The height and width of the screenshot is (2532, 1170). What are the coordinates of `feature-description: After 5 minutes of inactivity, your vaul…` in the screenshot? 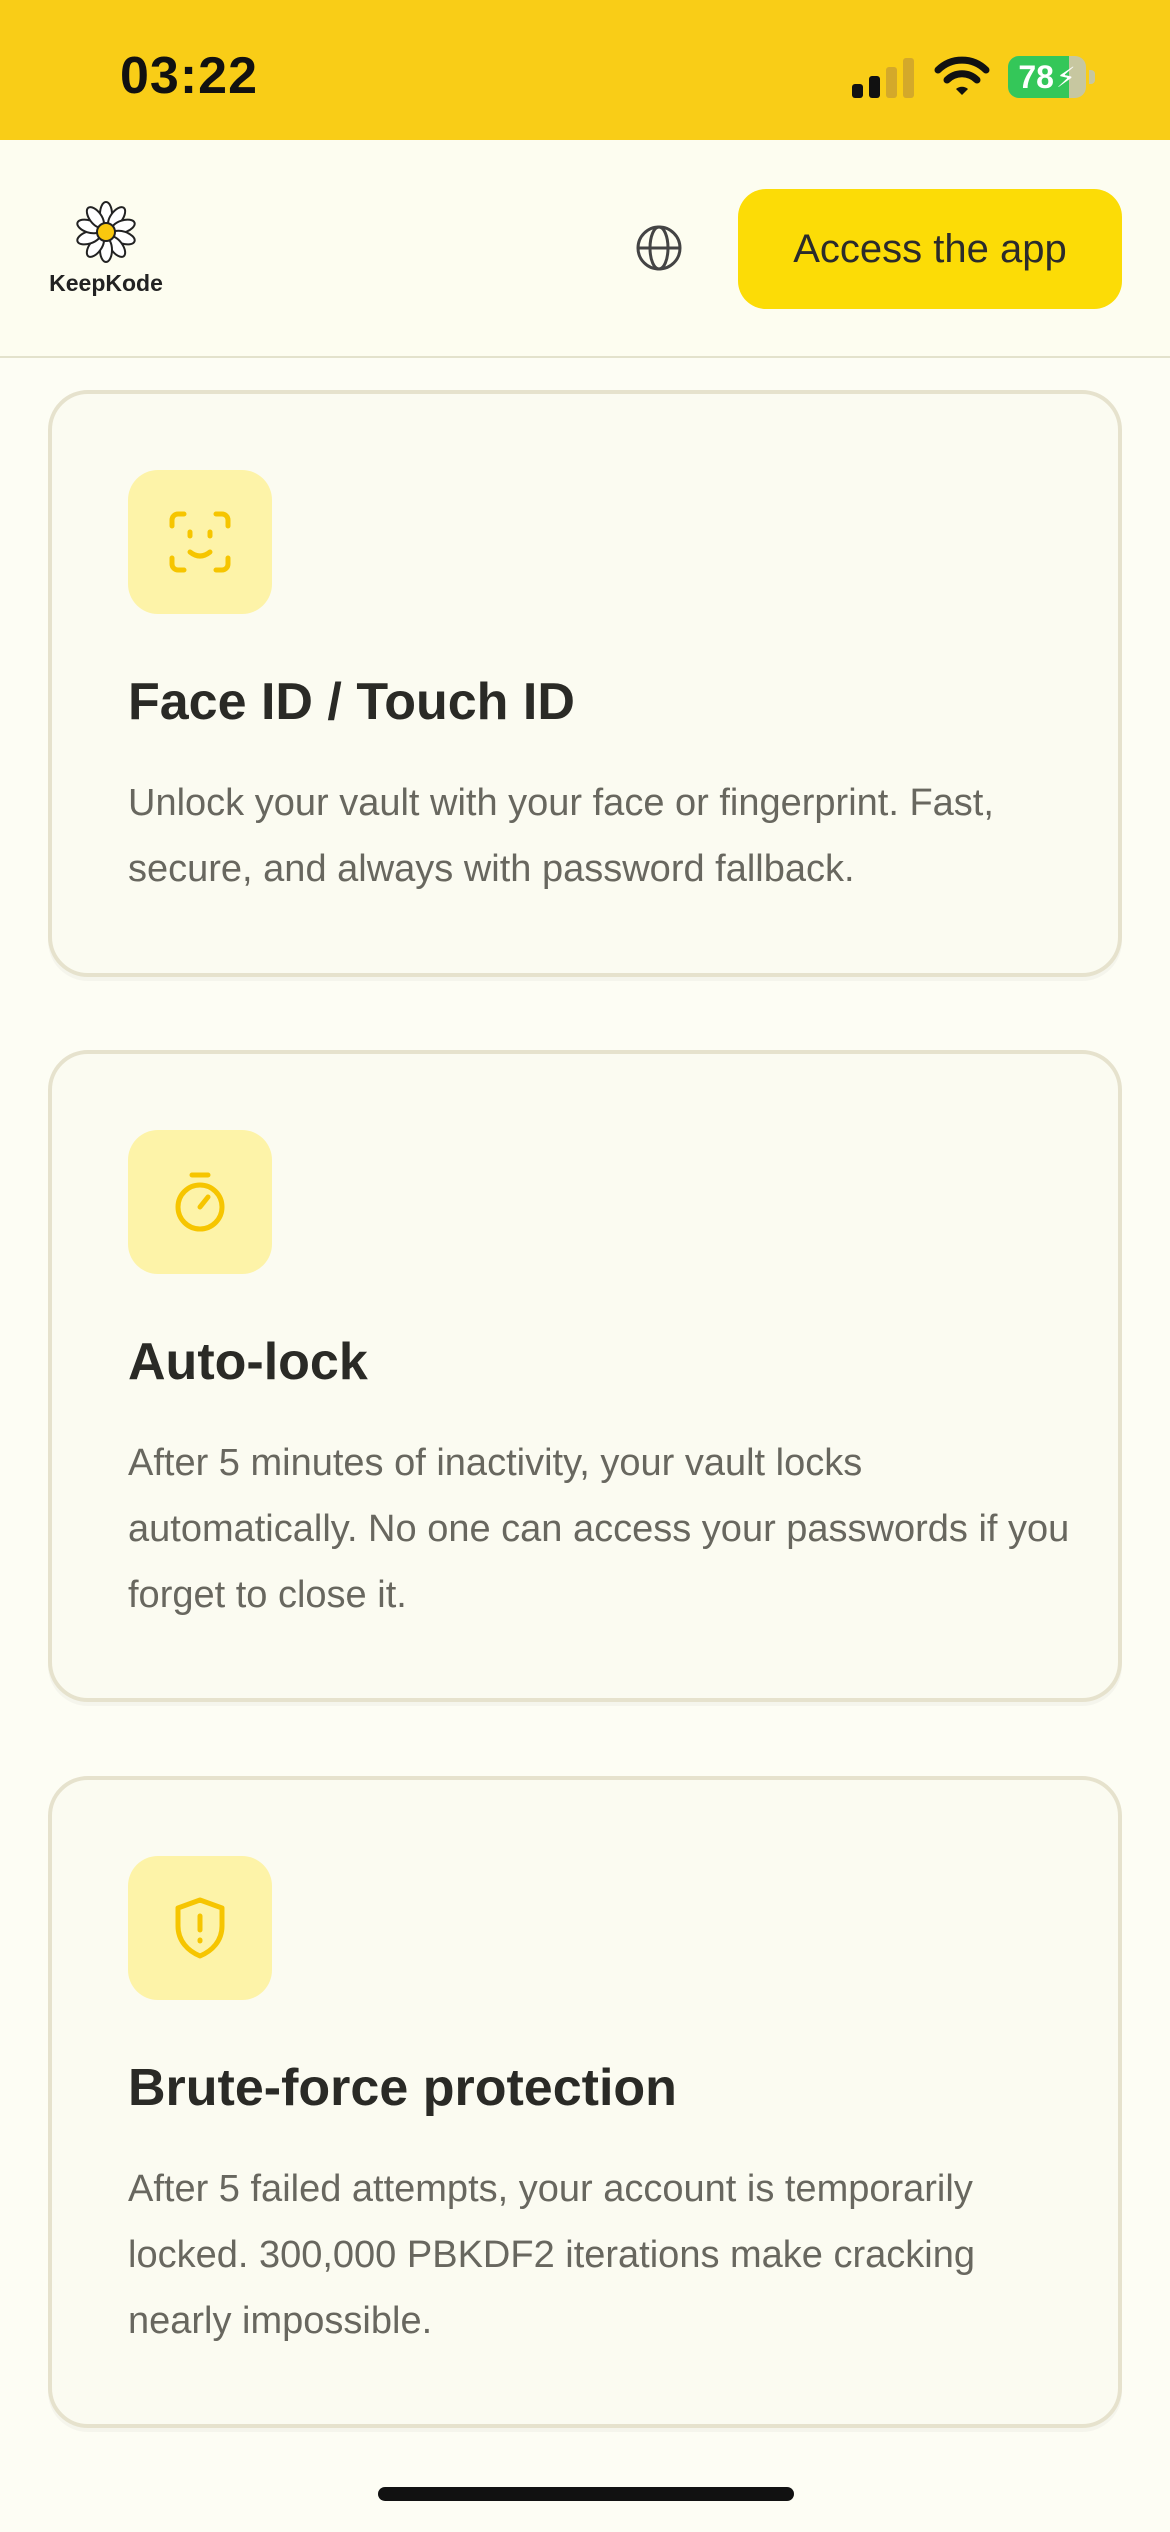 It's located at (599, 1529).